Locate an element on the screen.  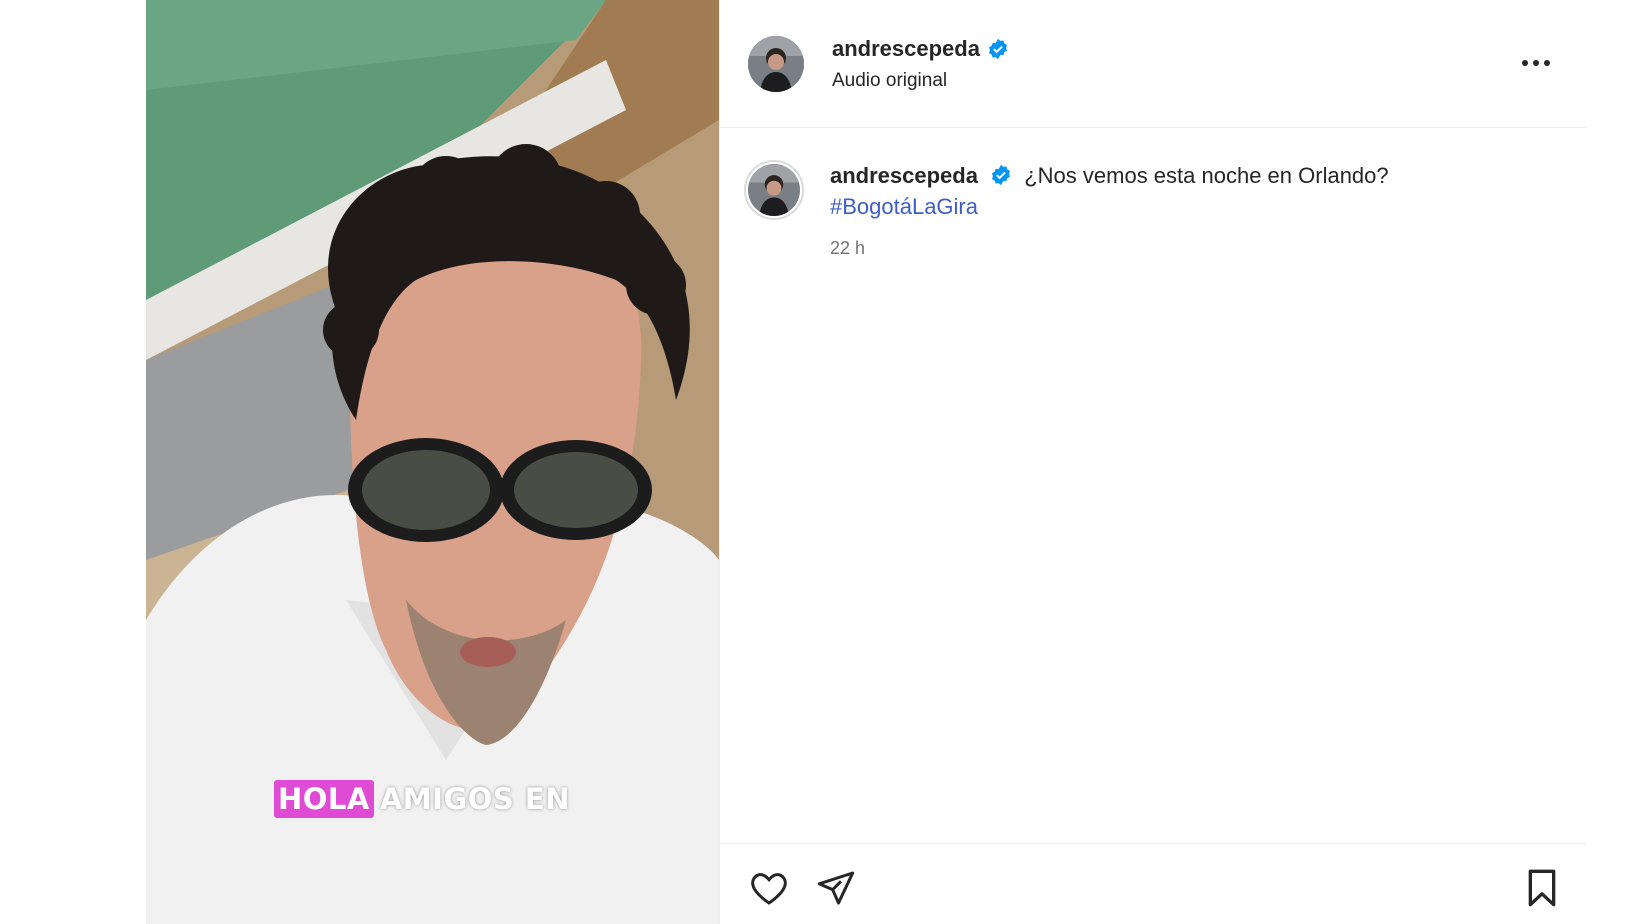
actions-divider is located at coordinates (1153, 843).